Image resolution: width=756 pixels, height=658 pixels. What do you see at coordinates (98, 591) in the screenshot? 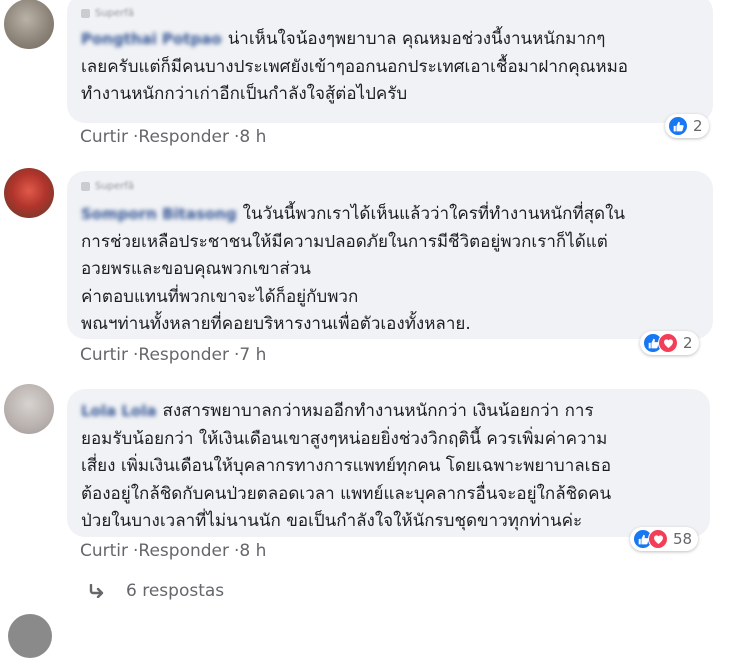
I see `reply-arrow-icon` at bounding box center [98, 591].